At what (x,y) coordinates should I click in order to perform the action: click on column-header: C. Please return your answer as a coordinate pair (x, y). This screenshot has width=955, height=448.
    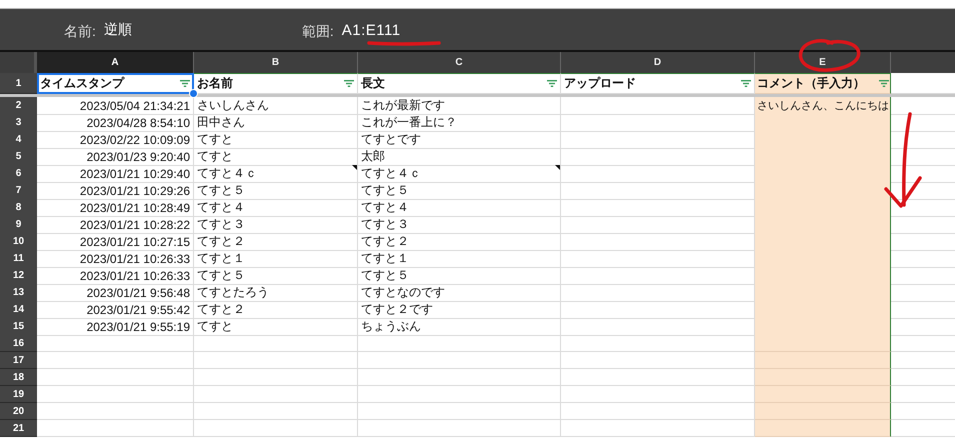
    Looking at the image, I should click on (459, 62).